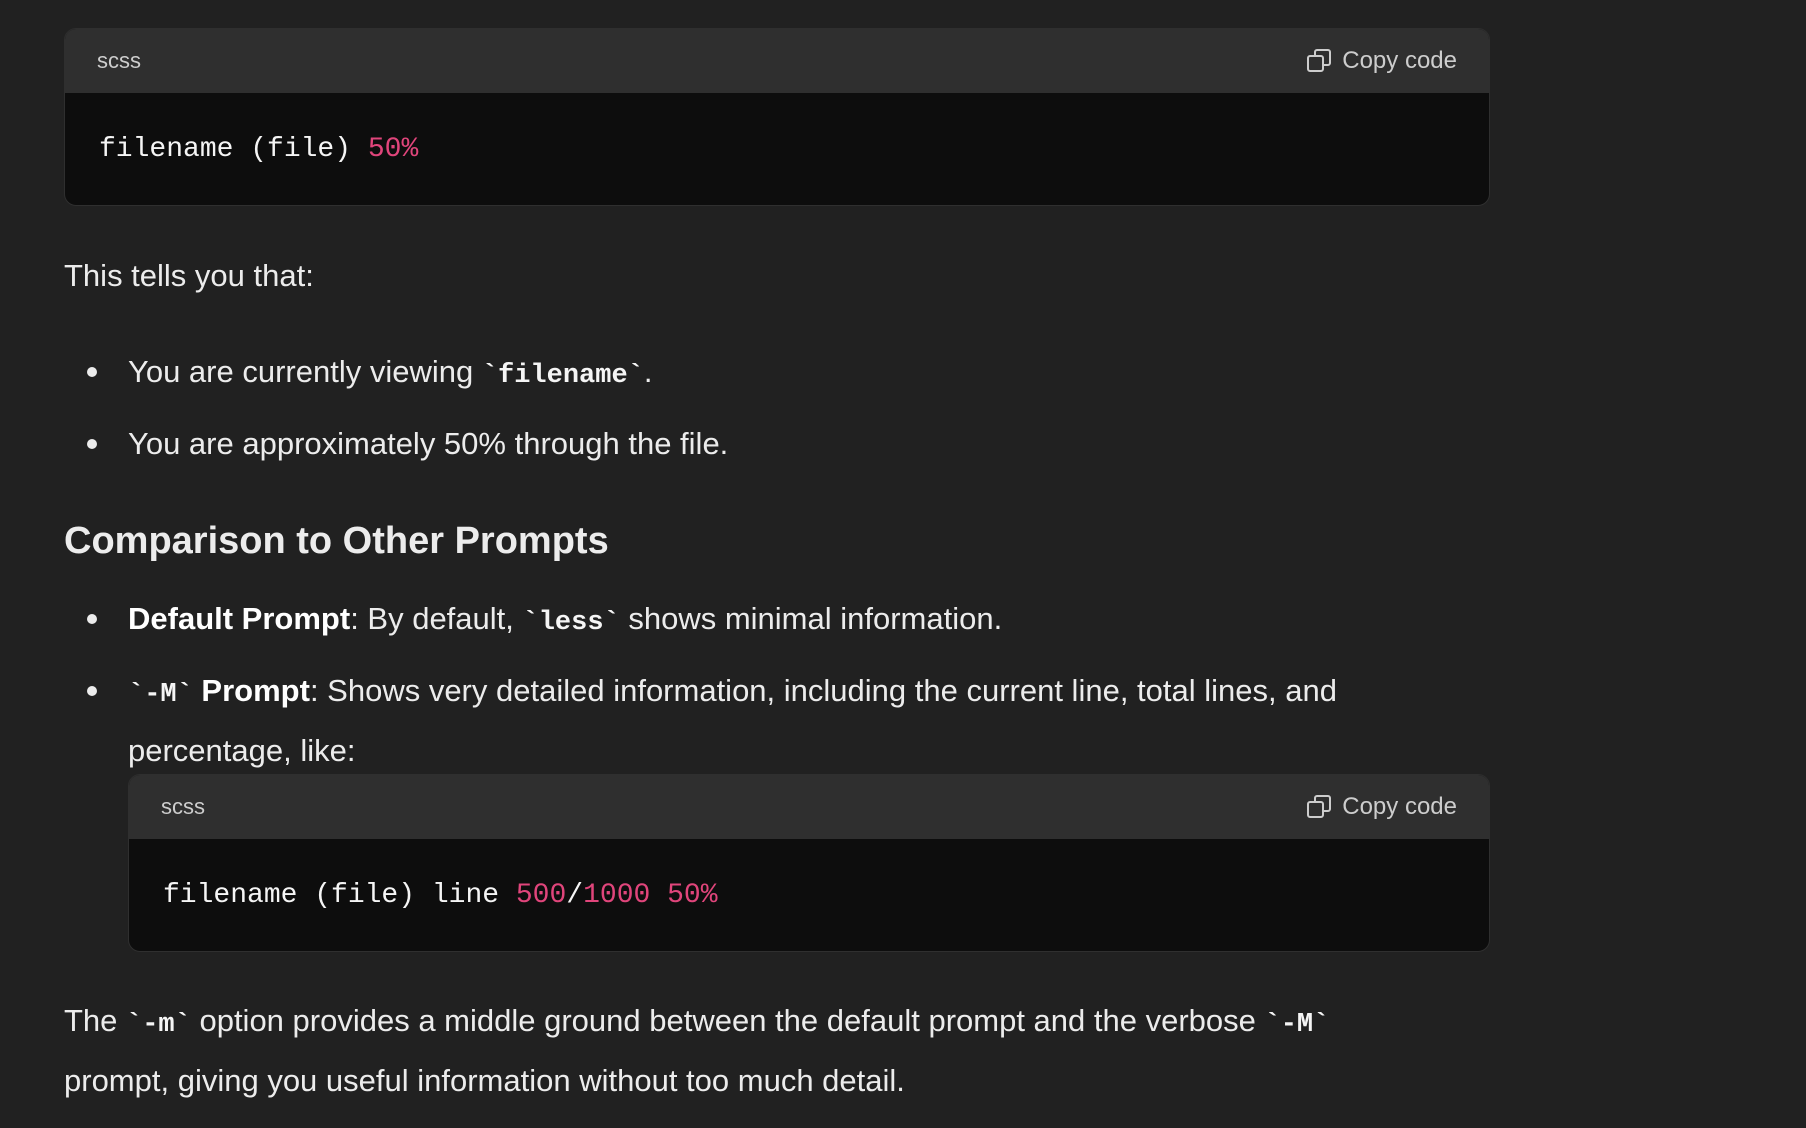 The image size is (1806, 1128). What do you see at coordinates (436, 618) in the screenshot?
I see `list-item-text: : By default,` at bounding box center [436, 618].